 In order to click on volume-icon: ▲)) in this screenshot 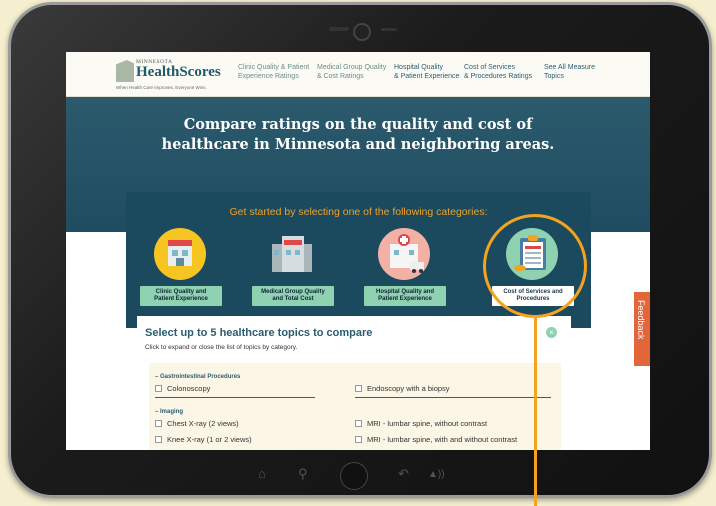, I will do `click(436, 474)`.